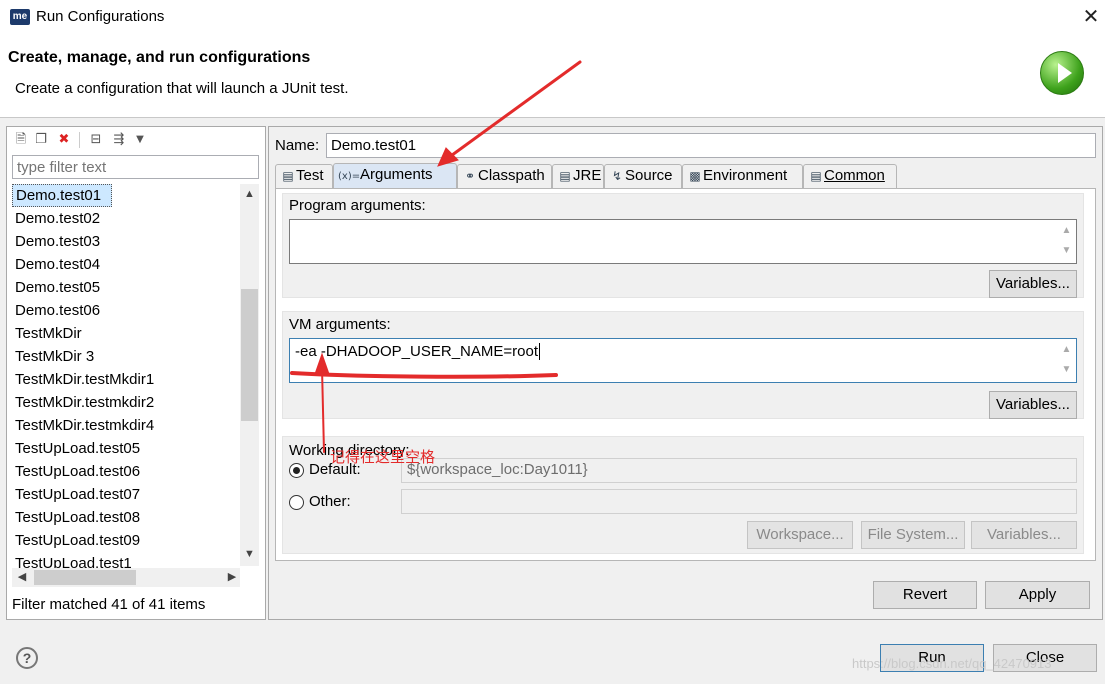 This screenshot has width=1105, height=684. What do you see at coordinates (125, 356) in the screenshot?
I see `config-list-item: TestMkDir 3` at bounding box center [125, 356].